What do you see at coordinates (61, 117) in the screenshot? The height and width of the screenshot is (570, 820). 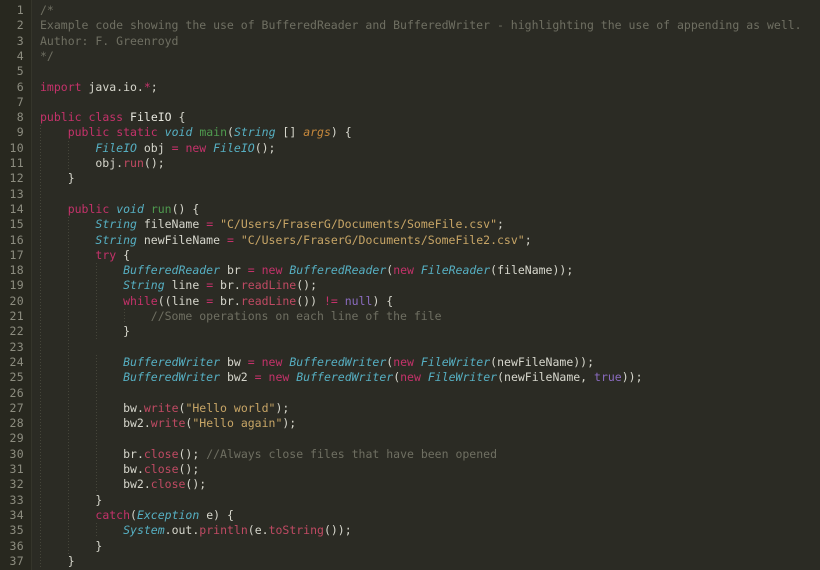 I see `token-kw: public` at bounding box center [61, 117].